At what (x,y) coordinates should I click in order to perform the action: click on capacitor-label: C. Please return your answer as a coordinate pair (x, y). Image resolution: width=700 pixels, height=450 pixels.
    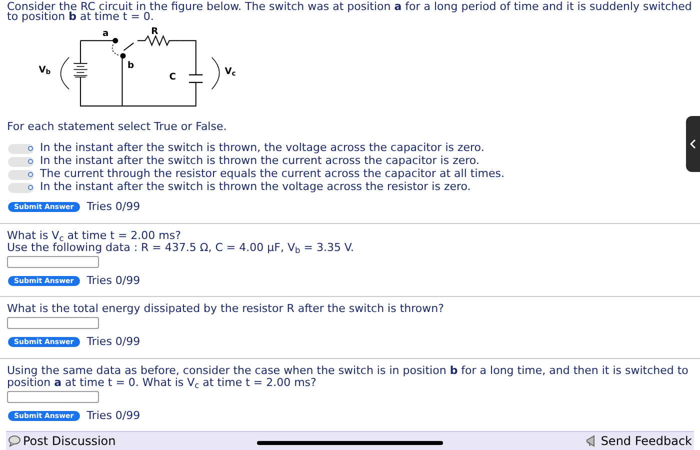
    Looking at the image, I should click on (172, 76).